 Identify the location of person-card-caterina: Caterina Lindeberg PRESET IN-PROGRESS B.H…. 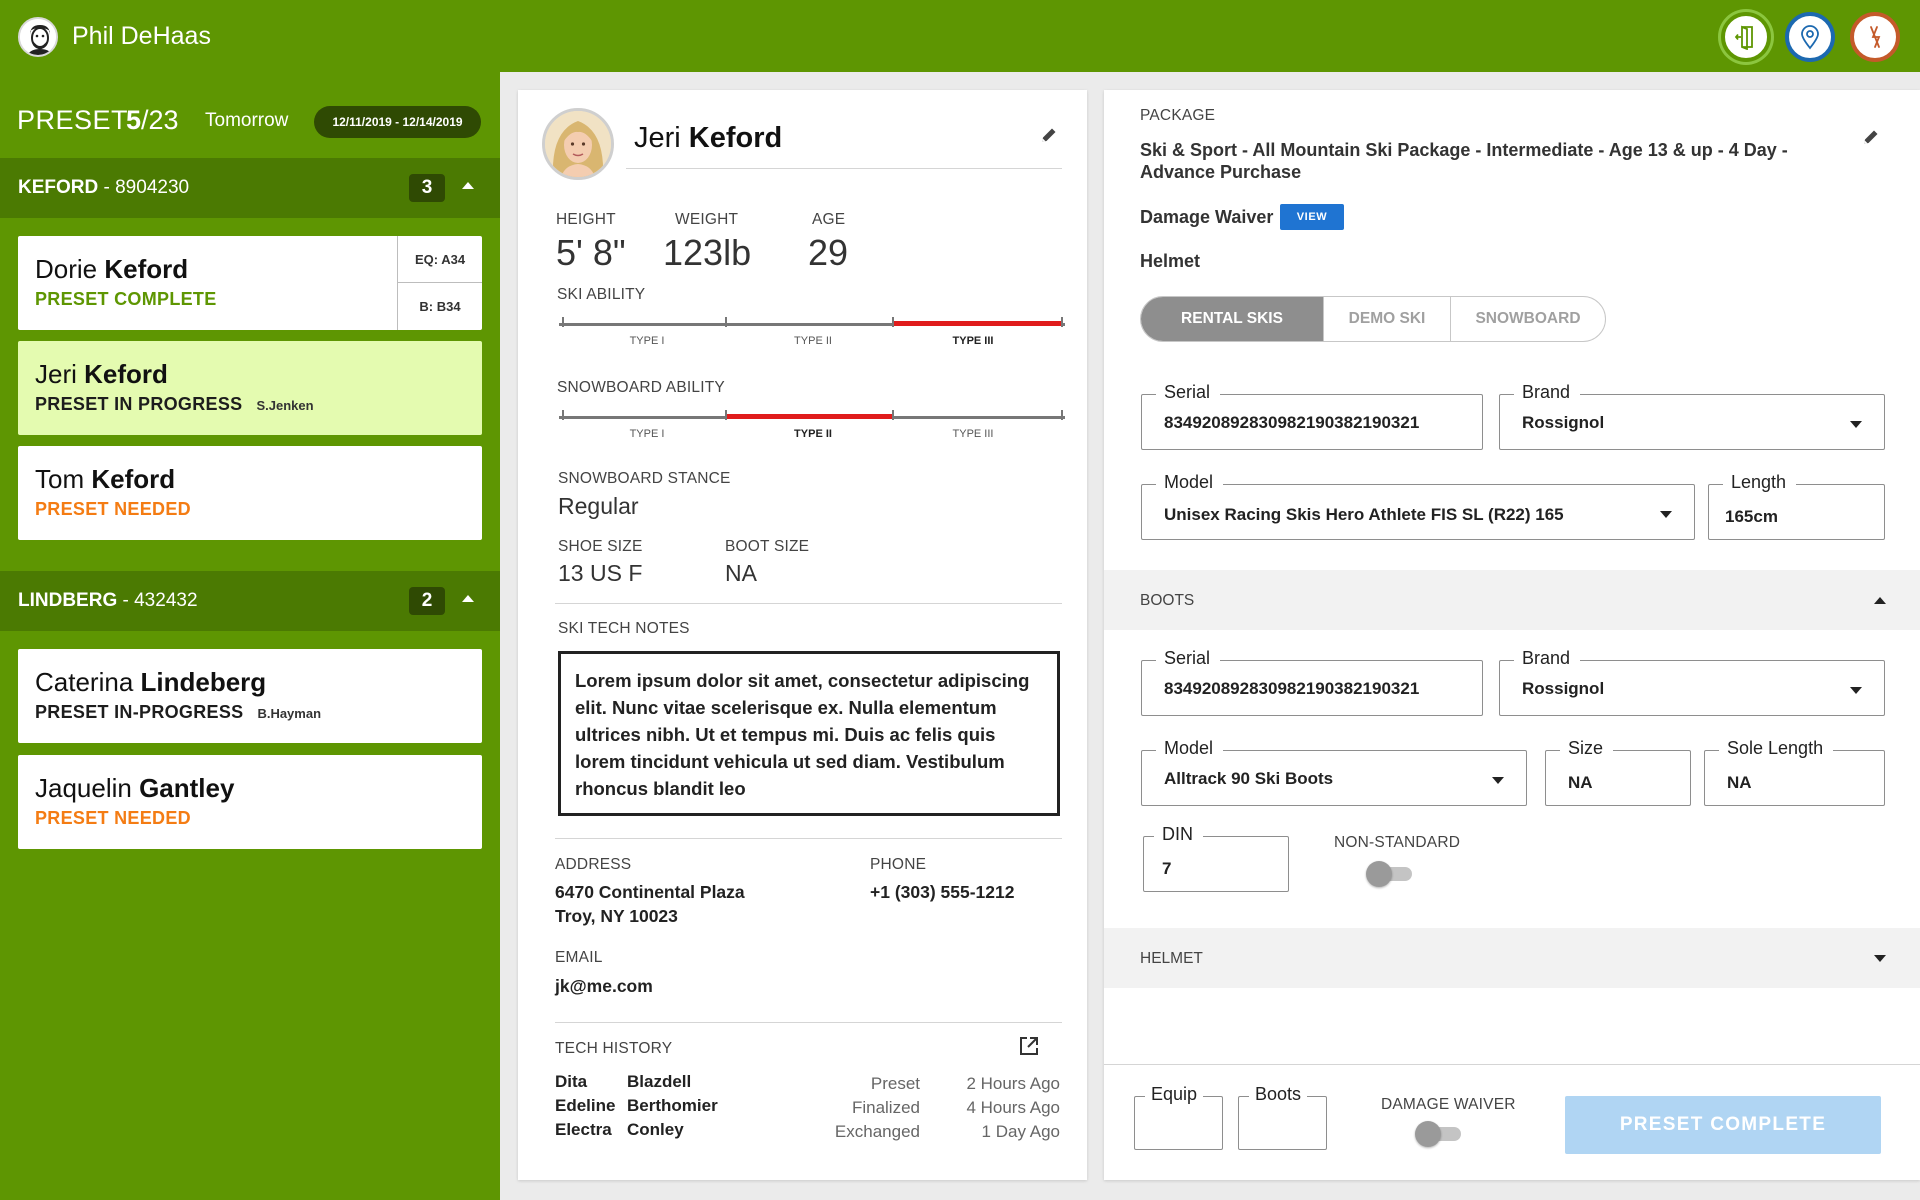
(250, 696).